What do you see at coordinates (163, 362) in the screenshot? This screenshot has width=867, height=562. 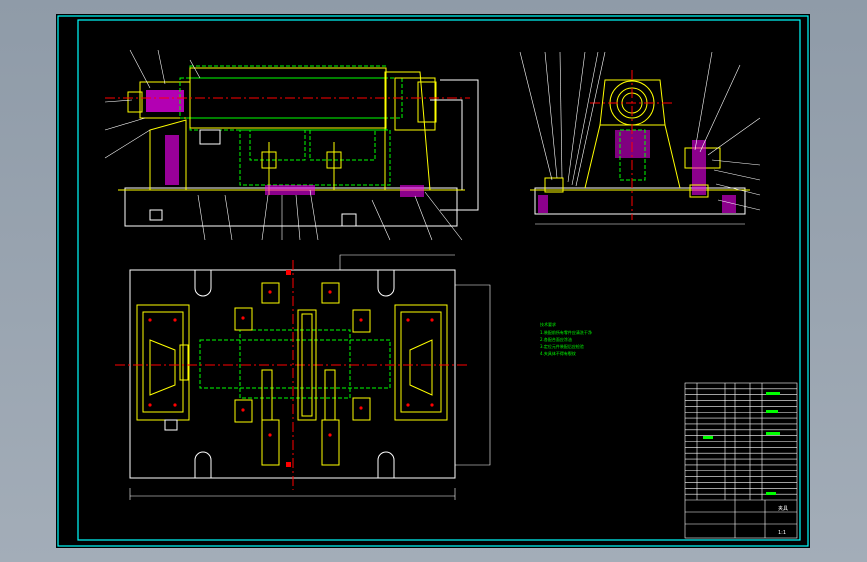 I see `left-block` at bounding box center [163, 362].